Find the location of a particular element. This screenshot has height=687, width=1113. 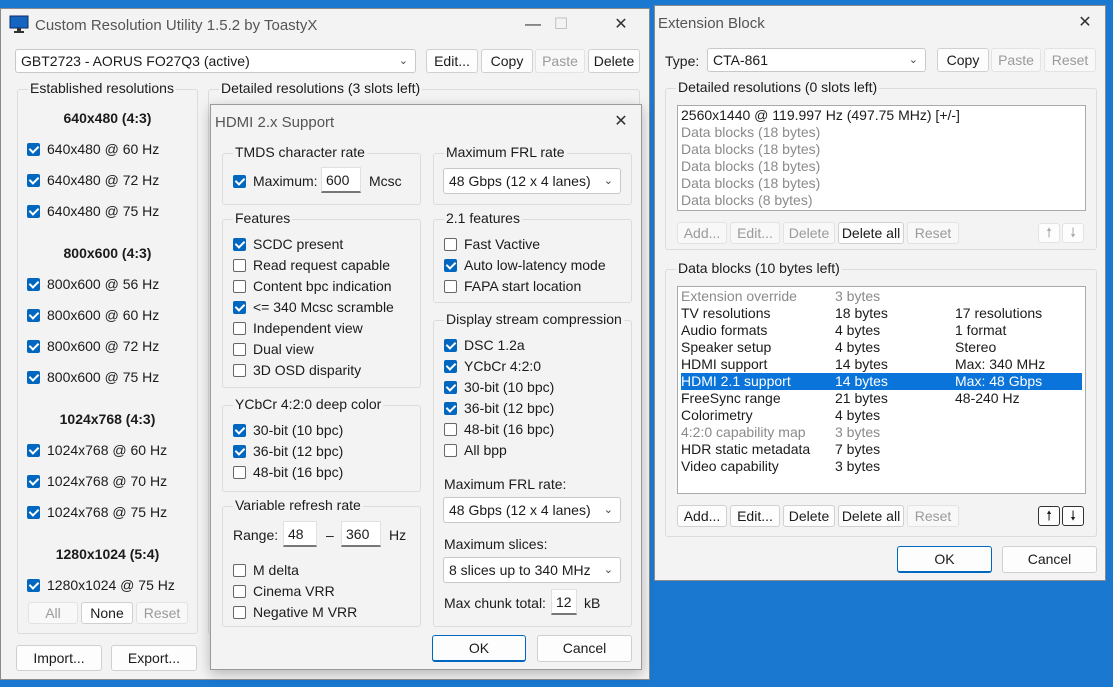

vrr-checkbox: Cinema VRR is located at coordinates (284, 591).